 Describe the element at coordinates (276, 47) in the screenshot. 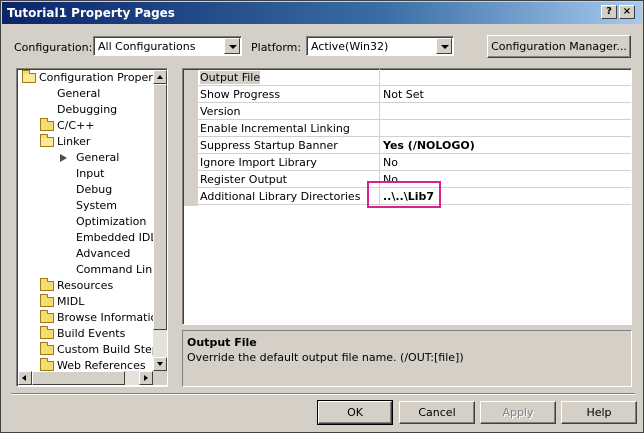

I see `platform-label: Platform:` at that location.